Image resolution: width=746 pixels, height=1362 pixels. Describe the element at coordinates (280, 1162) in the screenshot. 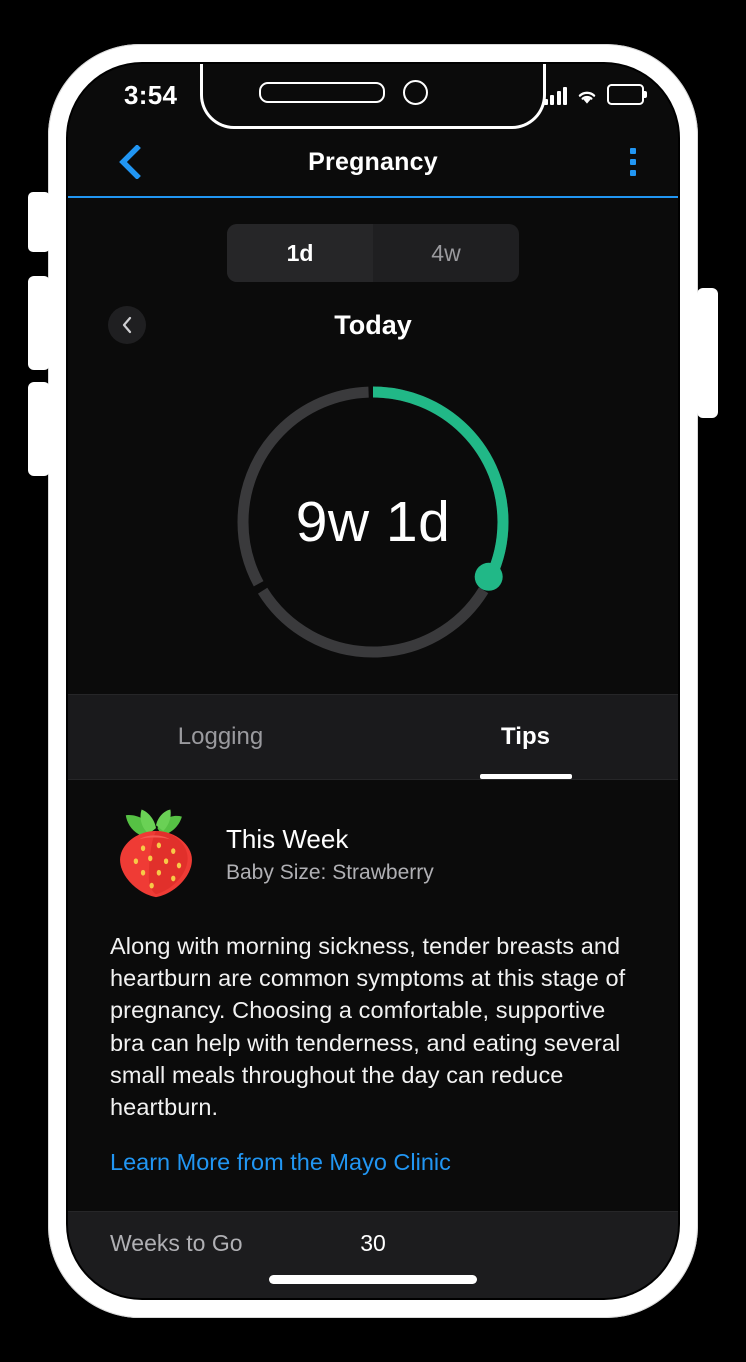

I see `learn-more-link: Learn More from the Mayo Clinic` at that location.